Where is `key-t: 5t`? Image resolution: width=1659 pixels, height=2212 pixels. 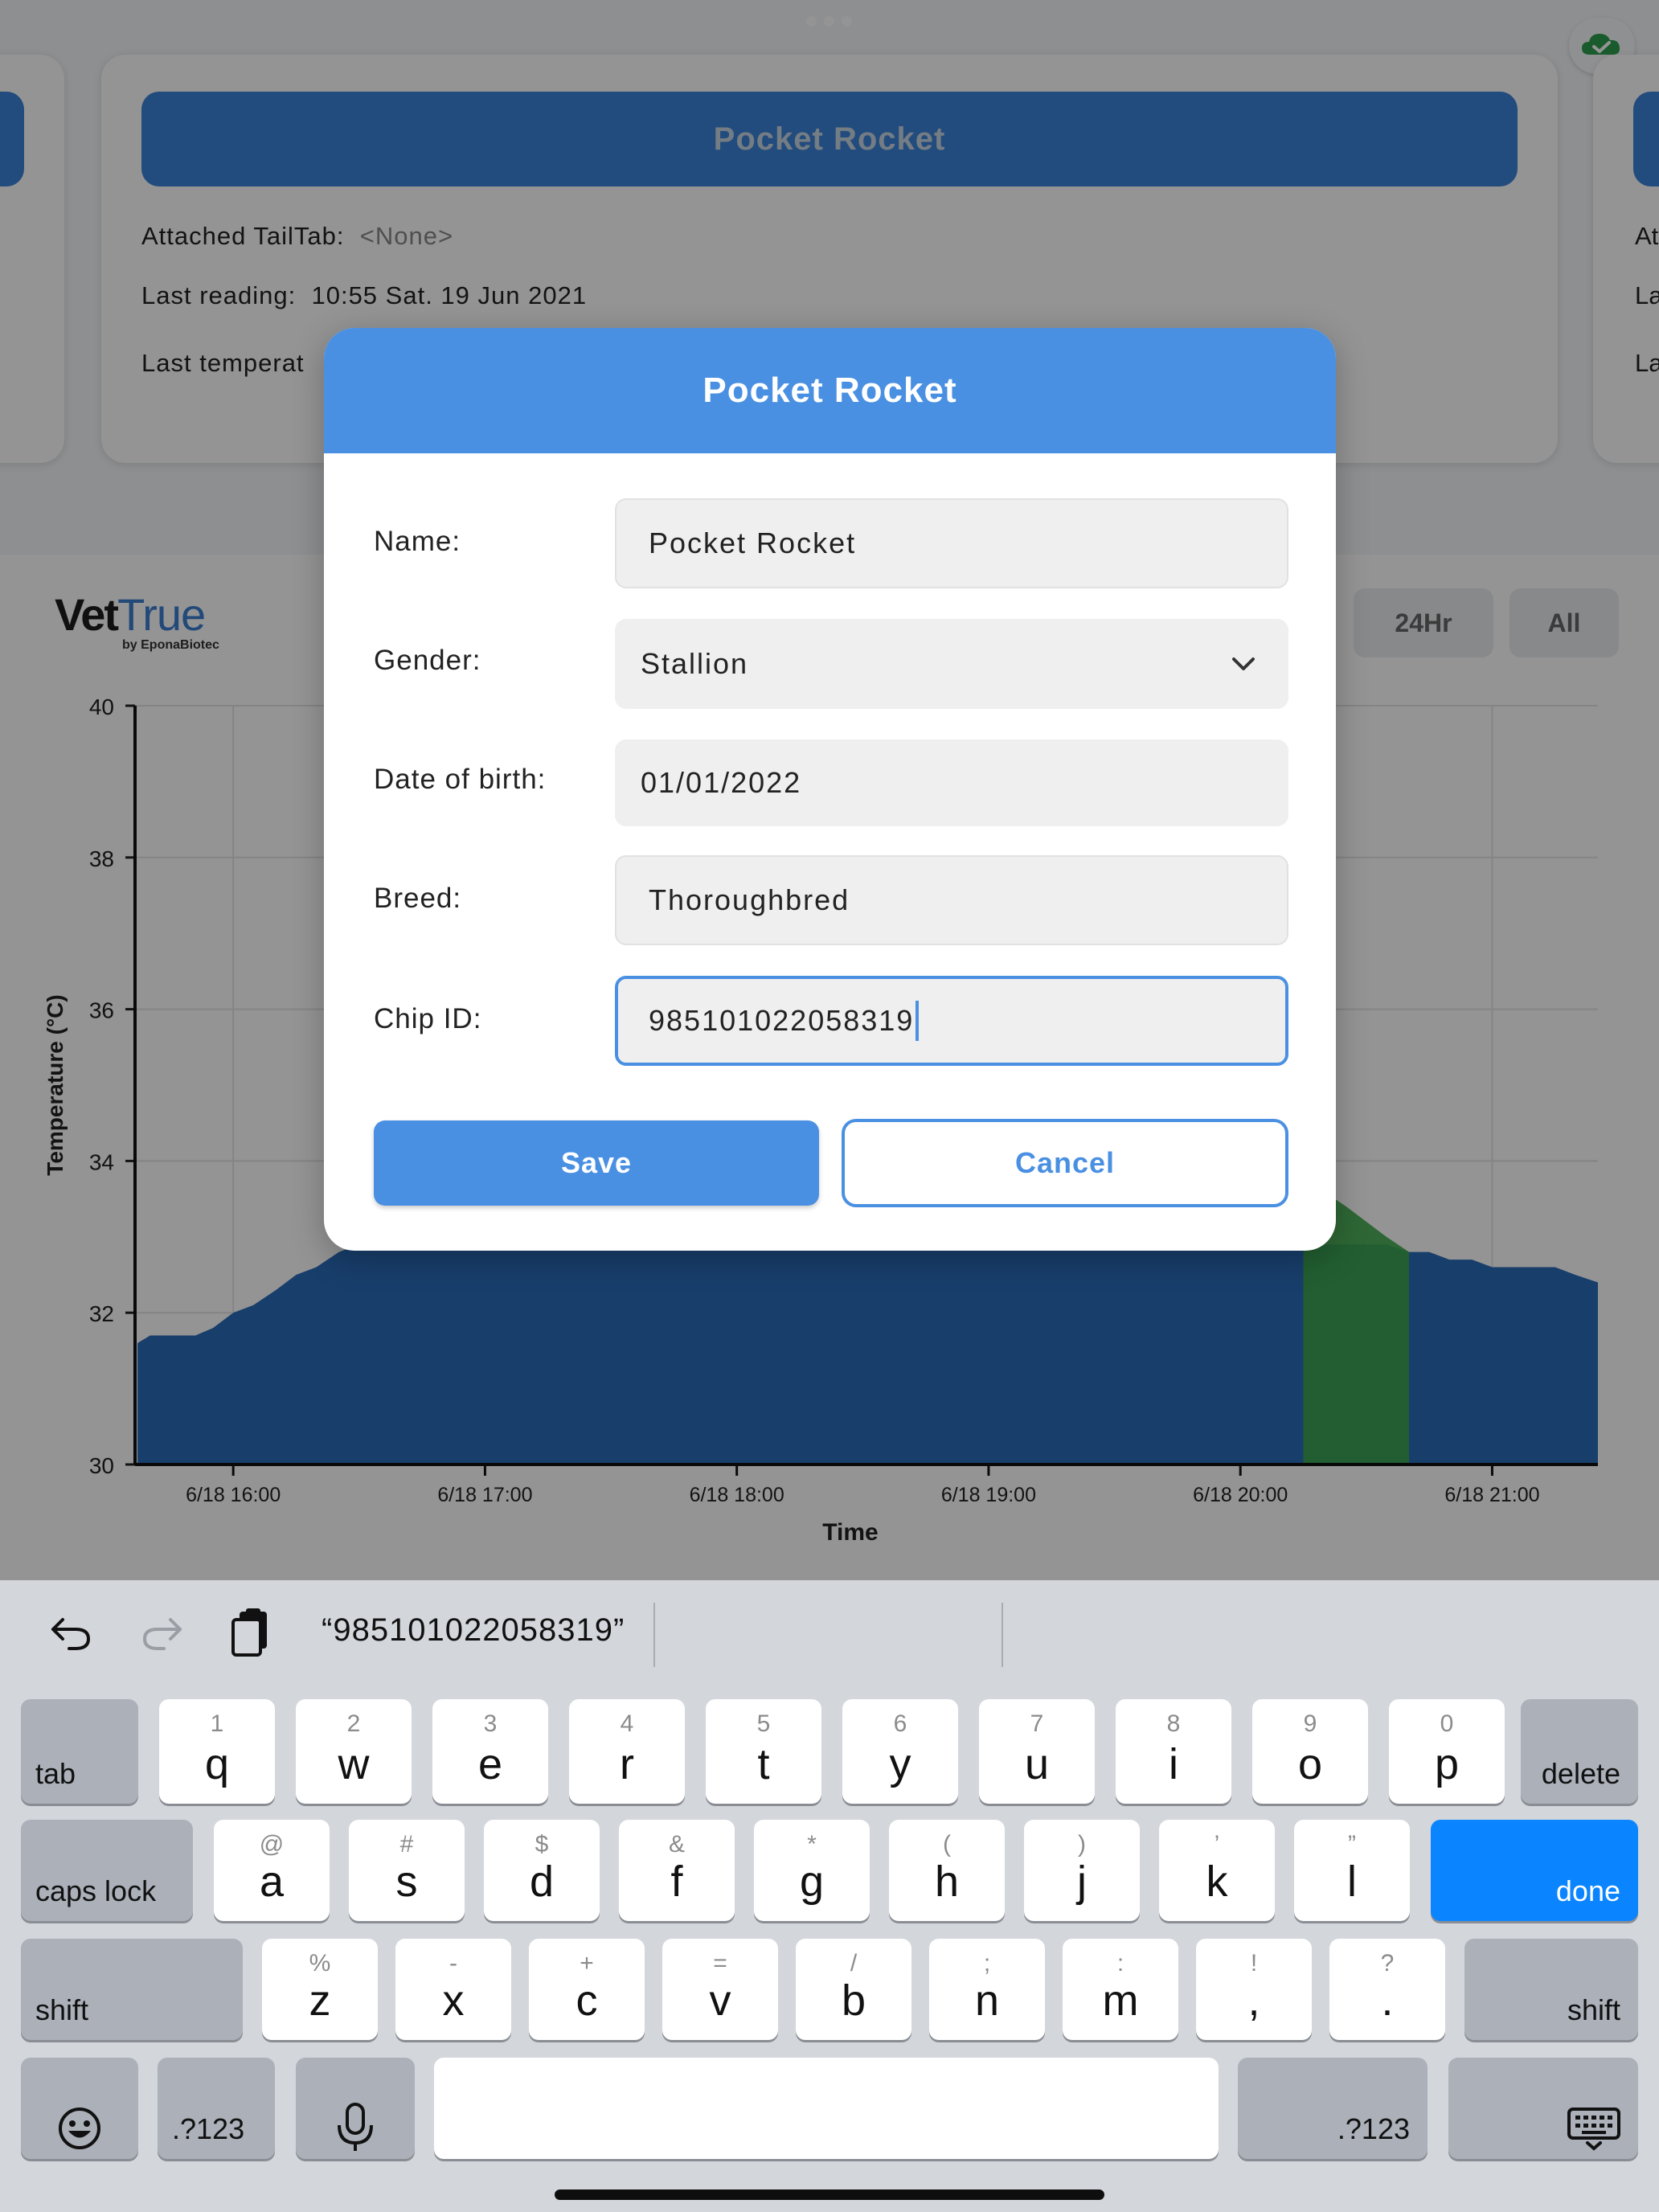 key-t: 5t is located at coordinates (763, 1751).